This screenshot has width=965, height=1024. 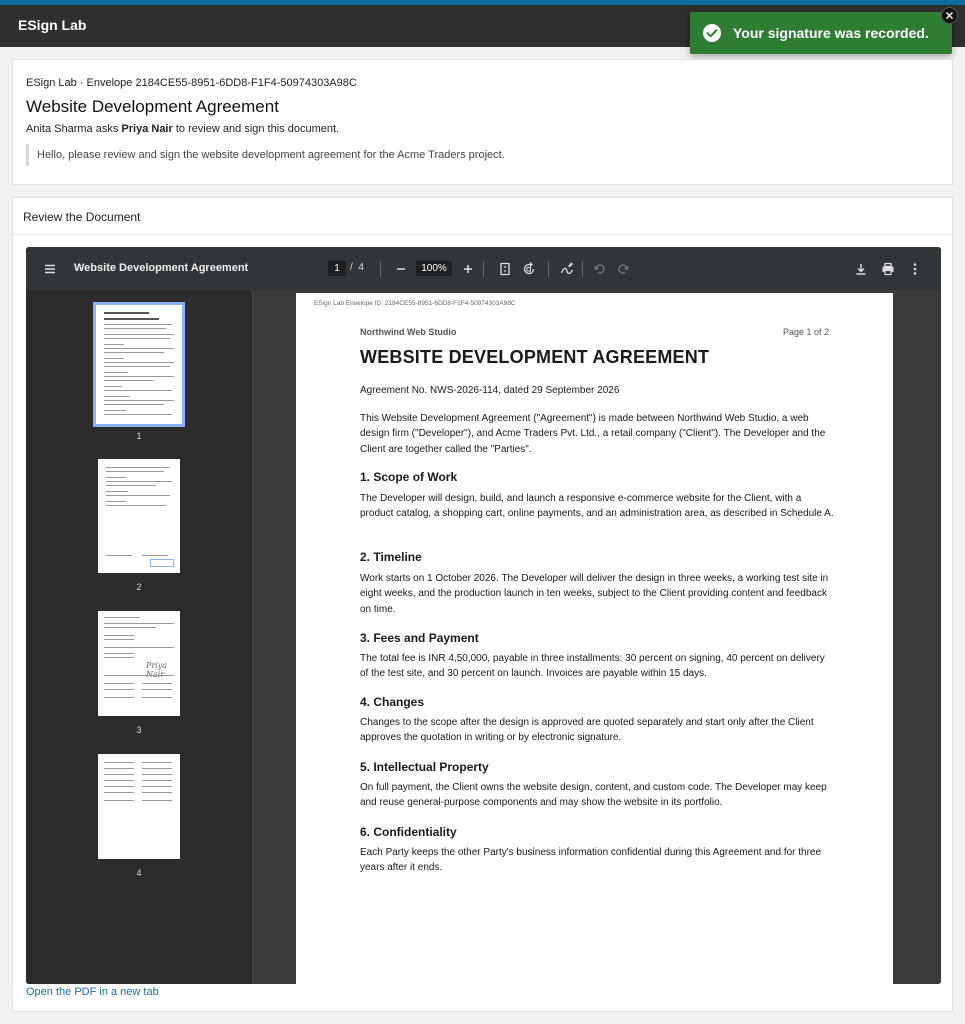 I want to click on download-icon, so click(x=861, y=269).